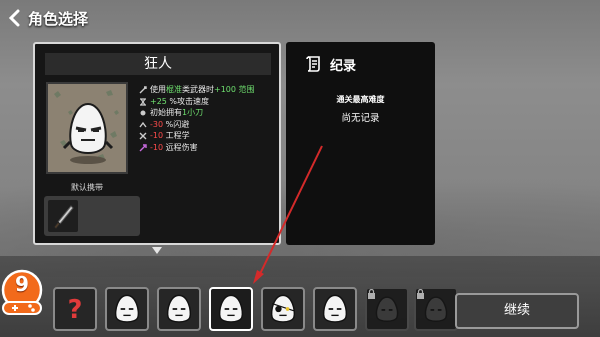 Image resolution: width=600 pixels, height=337 pixels. I want to click on stat-line: -10 远程伤害, so click(207, 148).